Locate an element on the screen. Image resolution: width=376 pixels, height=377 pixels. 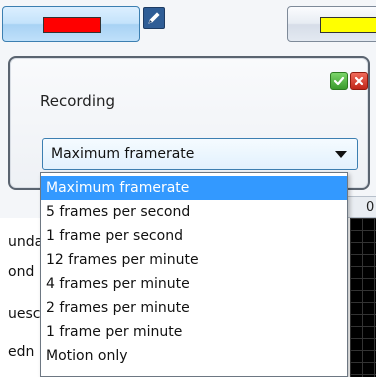
primary-color-button is located at coordinates (71, 24).